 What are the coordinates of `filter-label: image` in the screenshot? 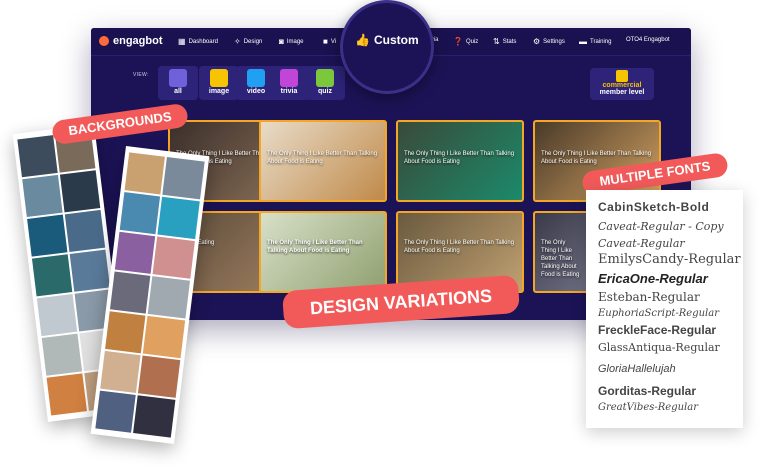 It's located at (219, 91).